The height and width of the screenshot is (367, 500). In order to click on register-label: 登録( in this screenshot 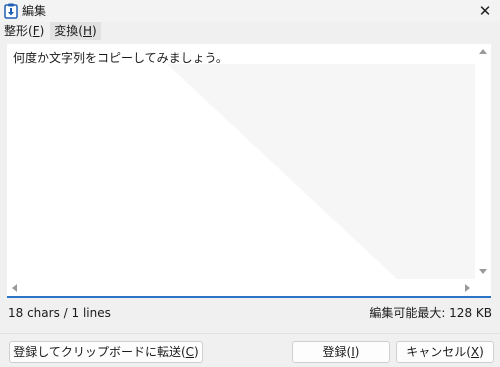, I will do `click(337, 352)`.